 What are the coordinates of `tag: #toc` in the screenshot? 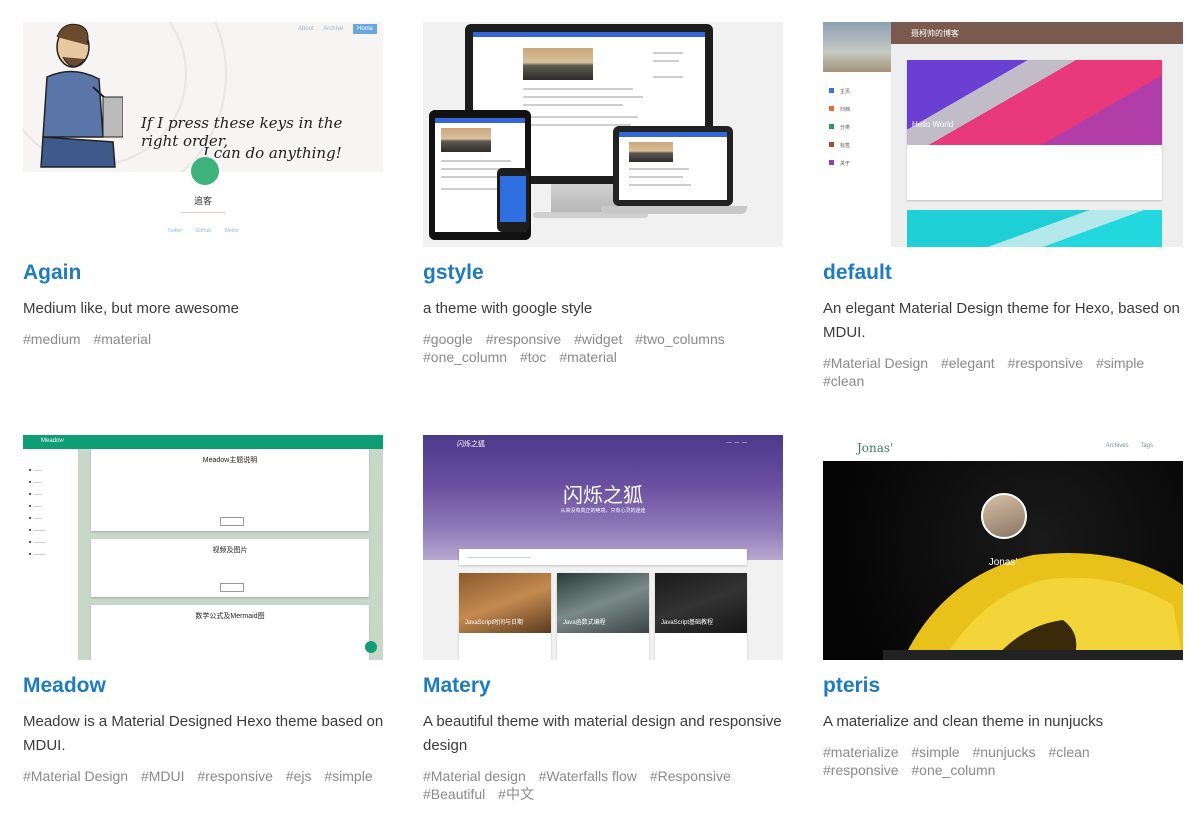 It's located at (533, 357).